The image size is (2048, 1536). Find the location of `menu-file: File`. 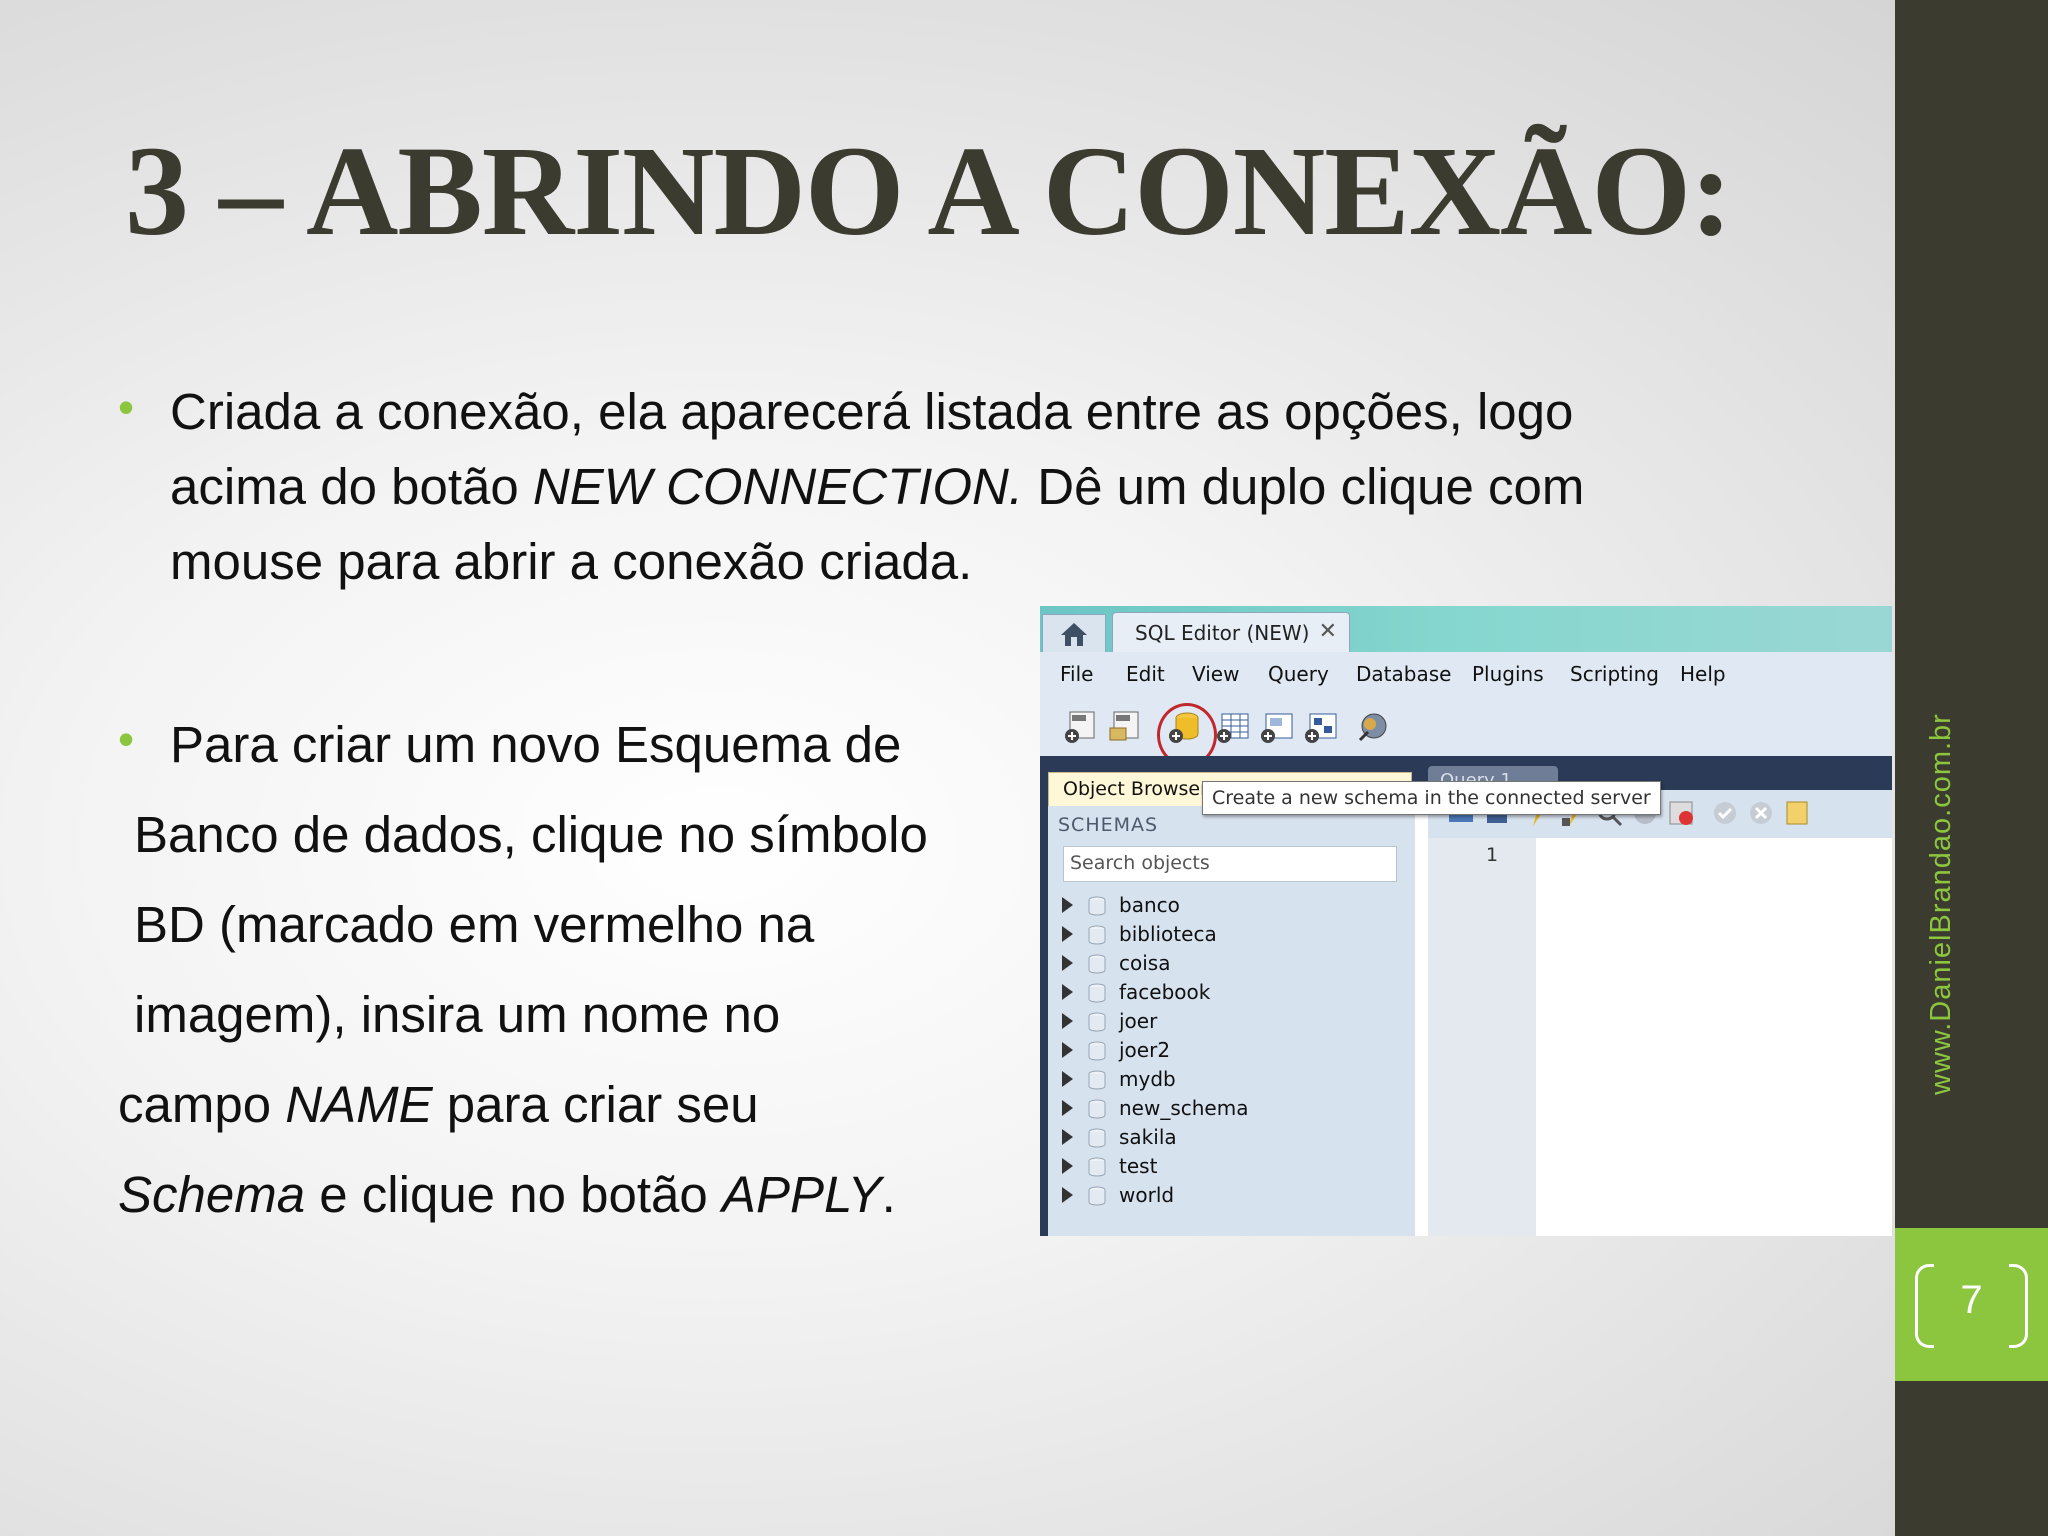

menu-file: File is located at coordinates (1076, 674).